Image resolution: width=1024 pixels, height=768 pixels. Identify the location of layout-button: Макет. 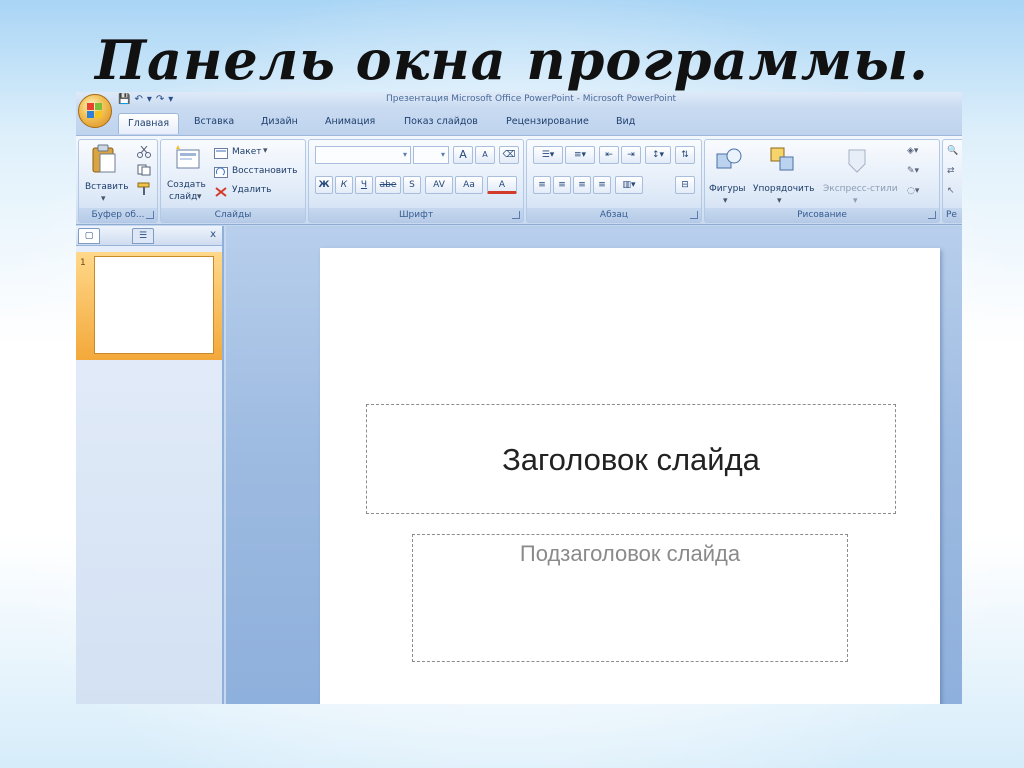
(247, 152).